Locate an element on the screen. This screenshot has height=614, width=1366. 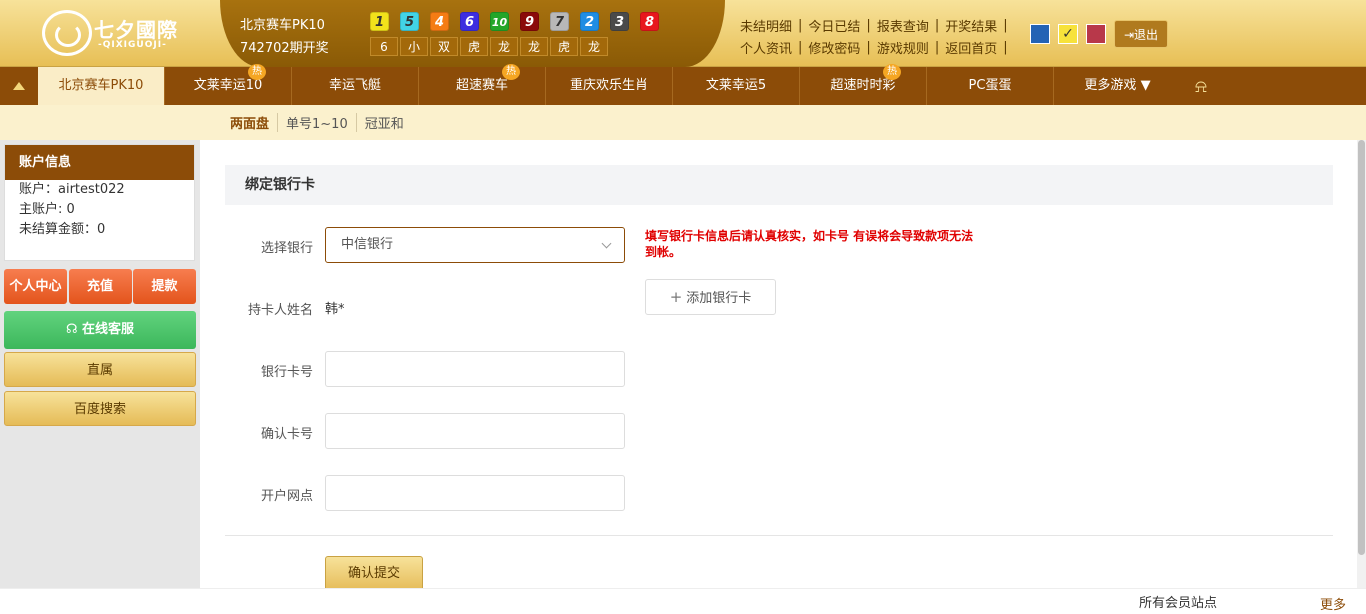
account-info-title: 账户信息 is located at coordinates (99, 162).